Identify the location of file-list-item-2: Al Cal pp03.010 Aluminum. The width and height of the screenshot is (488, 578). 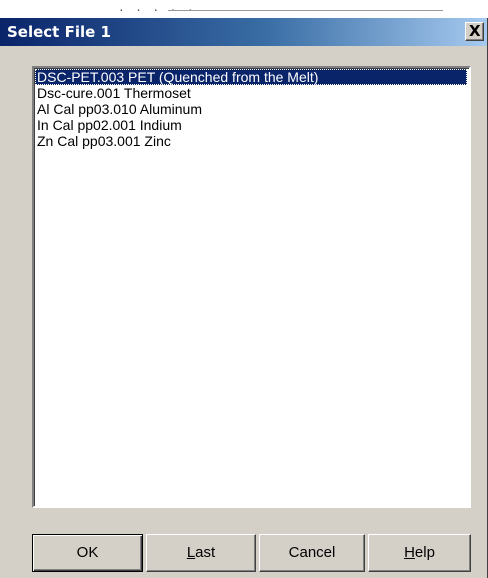
(251, 109).